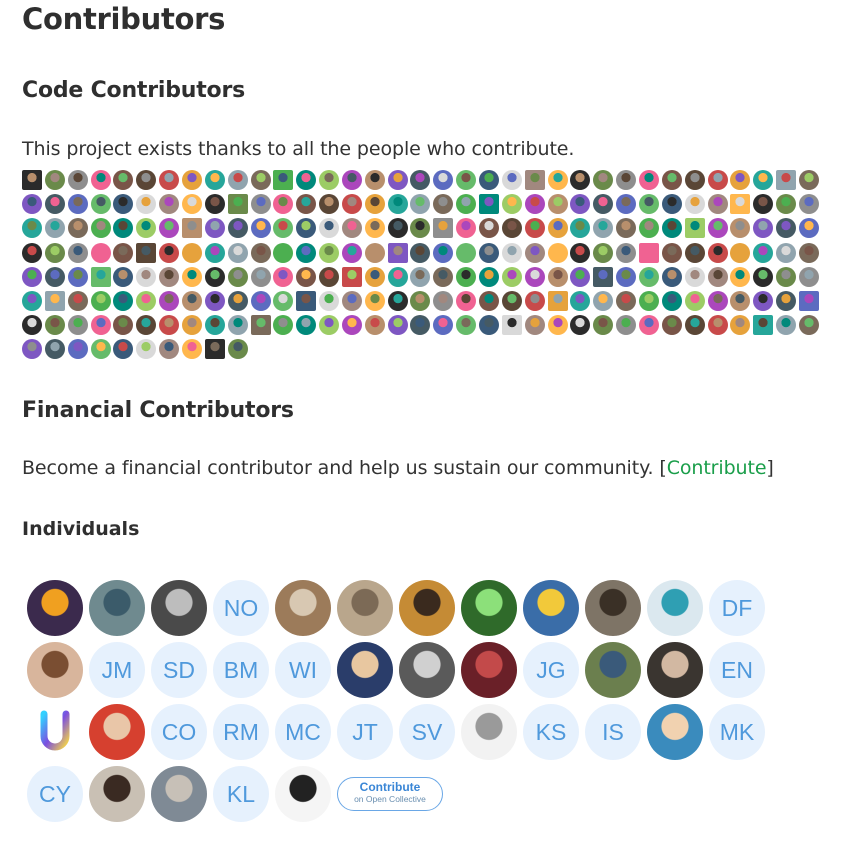 This screenshot has height=856, width=841. Describe the element at coordinates (551, 732) in the screenshot. I see `backer-avatar-initials: KS` at that location.